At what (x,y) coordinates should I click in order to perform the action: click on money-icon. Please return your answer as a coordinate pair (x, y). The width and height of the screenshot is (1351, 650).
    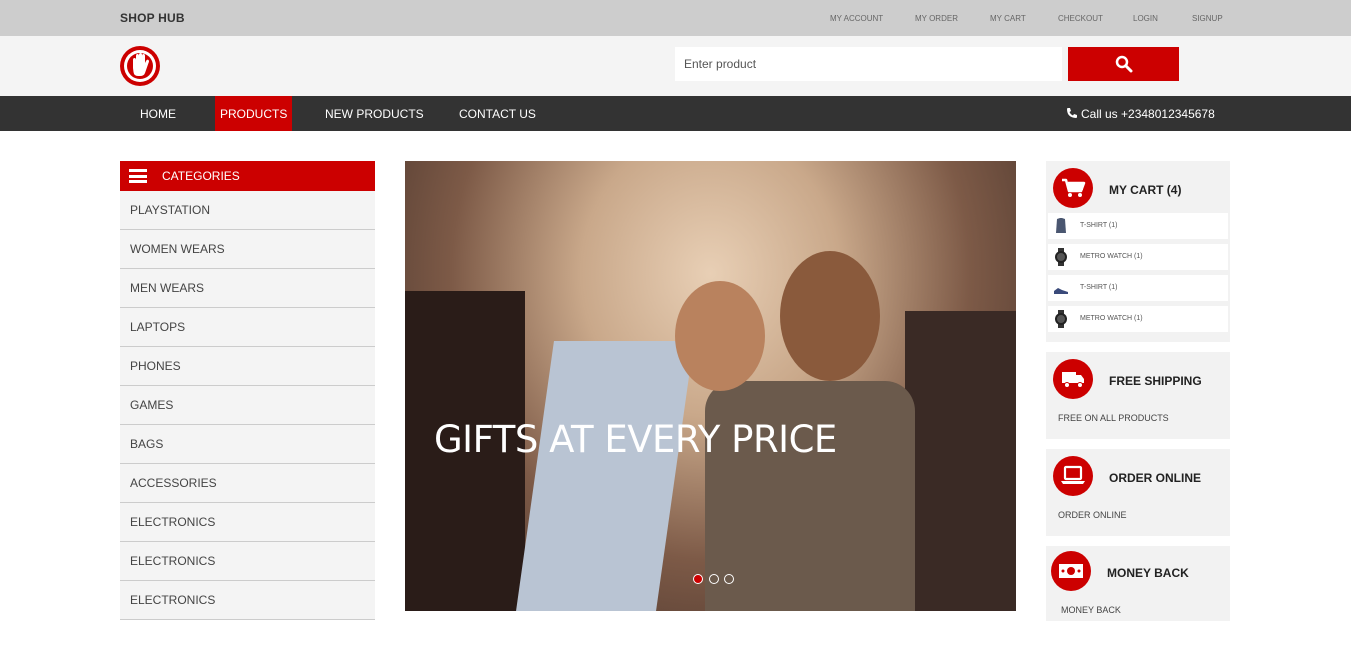
    Looking at the image, I should click on (1071, 571).